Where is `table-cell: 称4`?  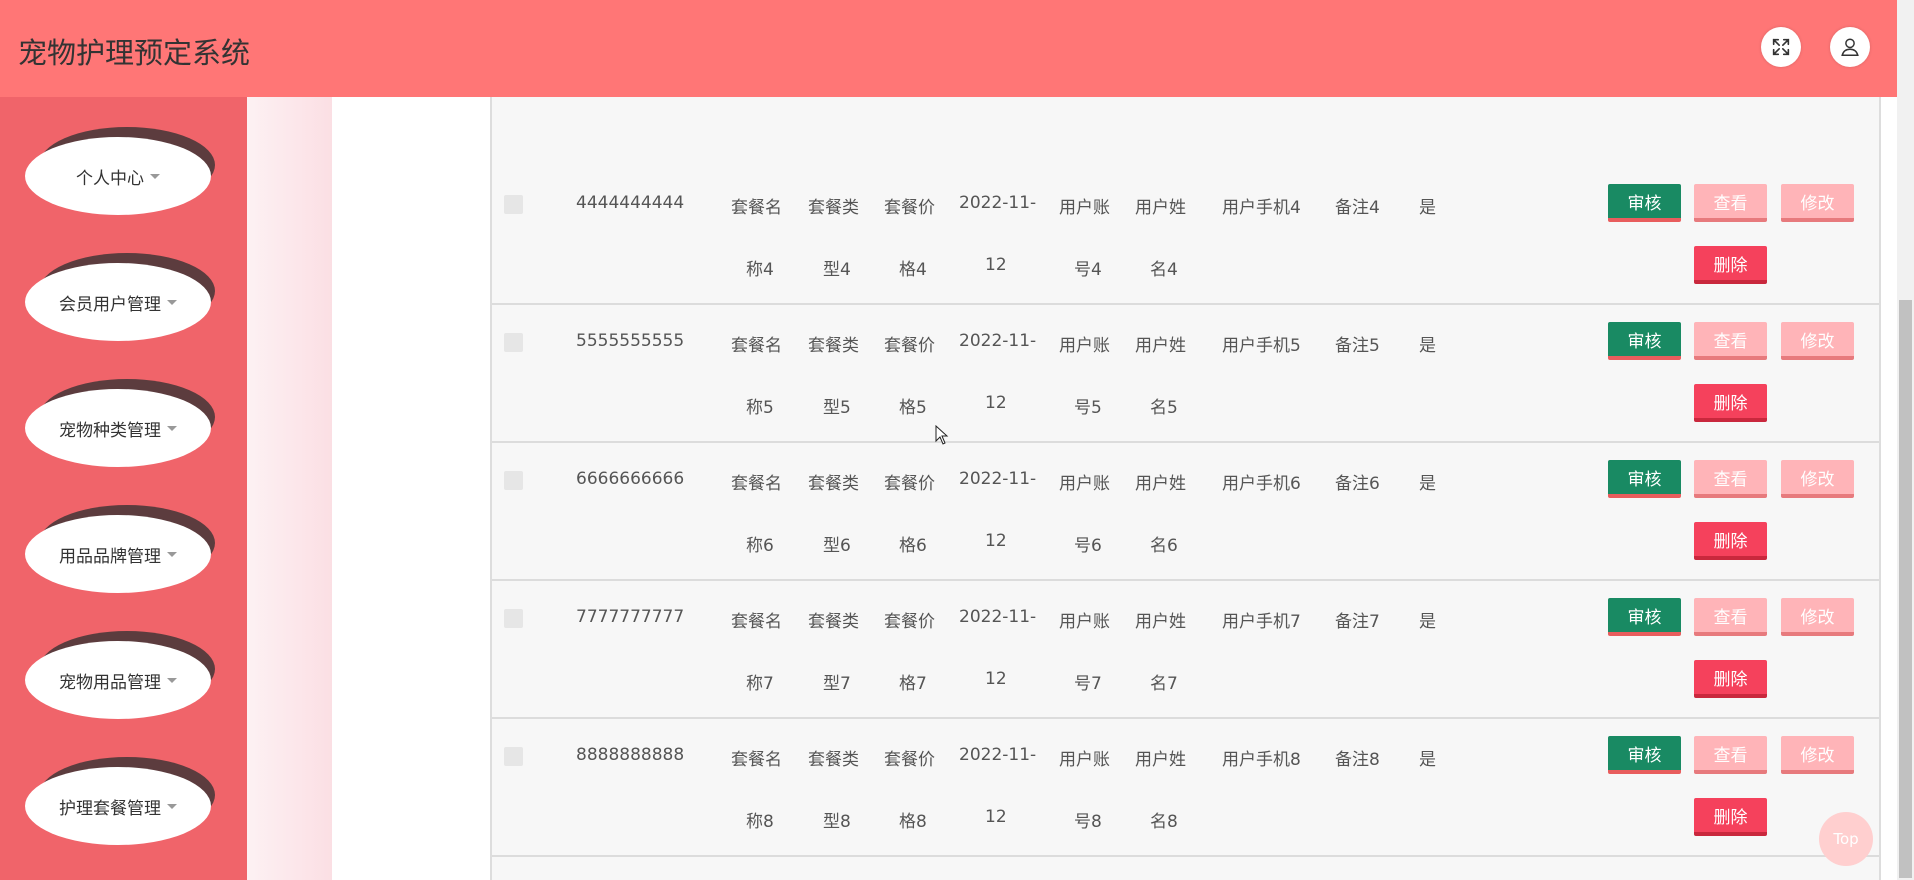 table-cell: 称4 is located at coordinates (760, 270).